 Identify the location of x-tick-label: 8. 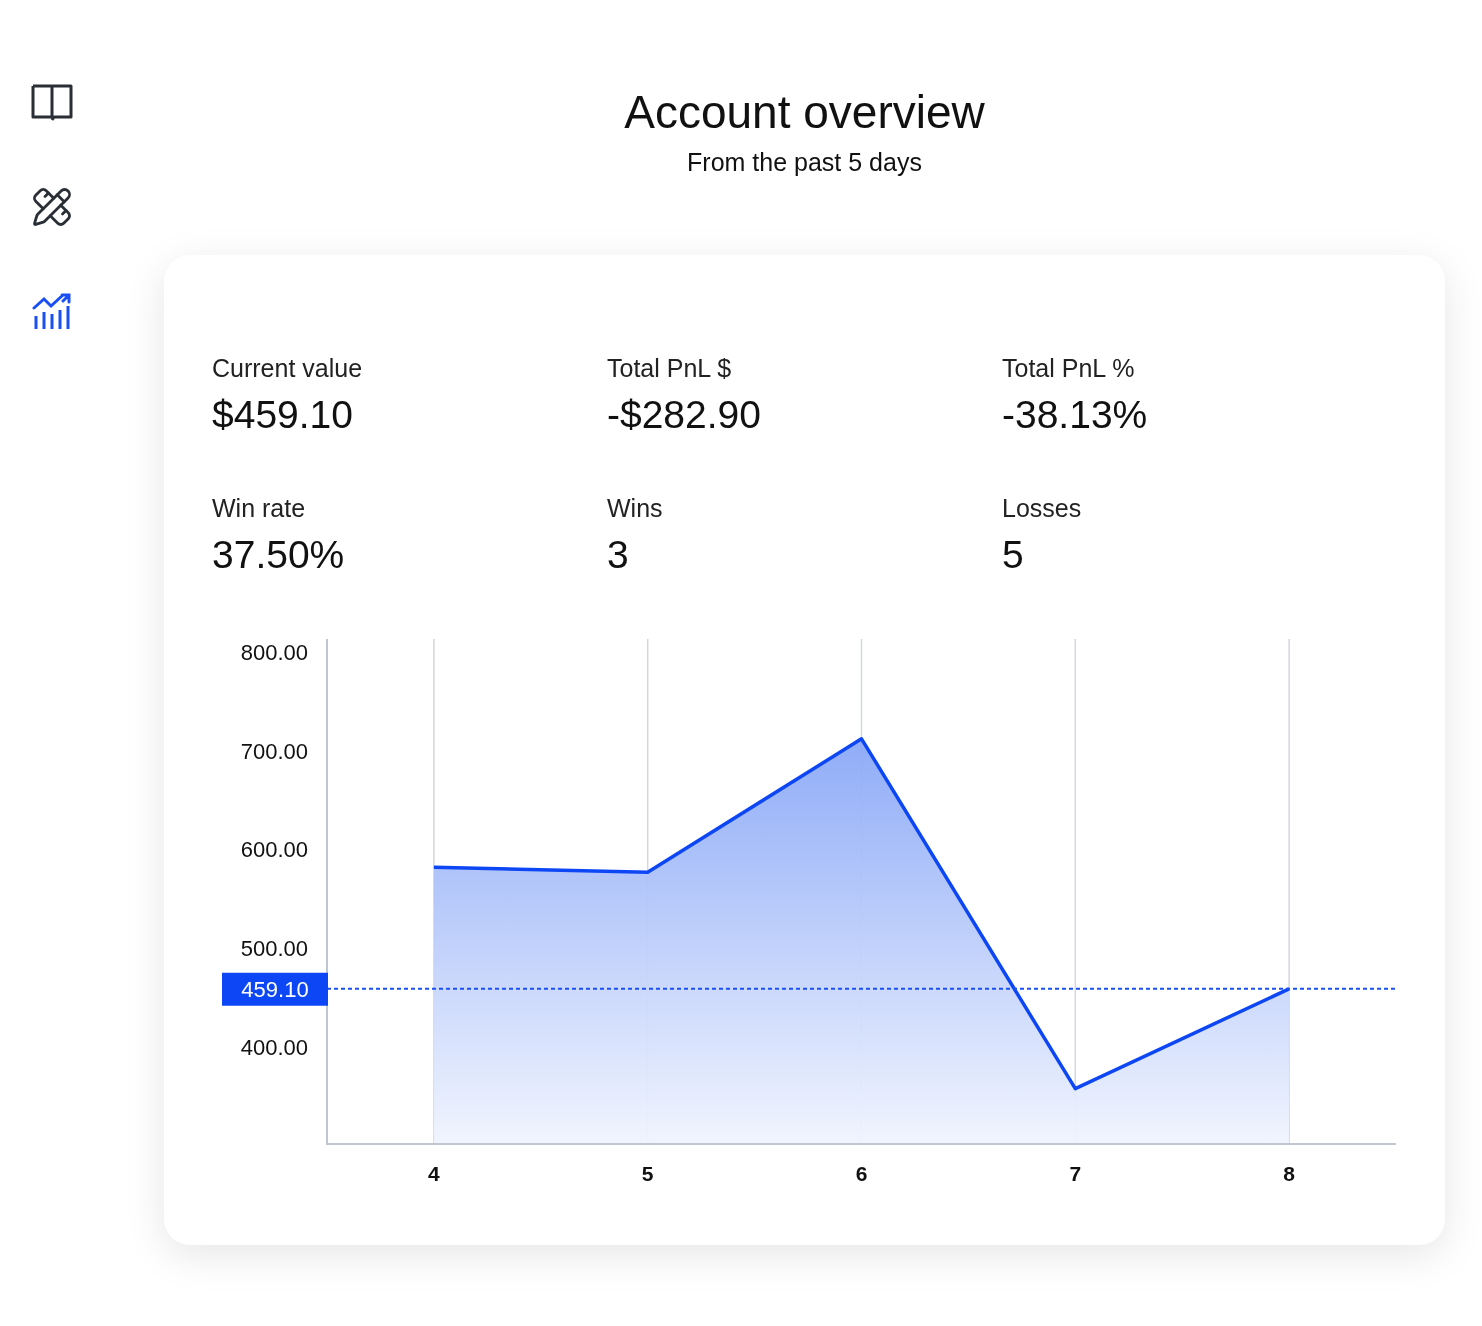
(1289, 1173).